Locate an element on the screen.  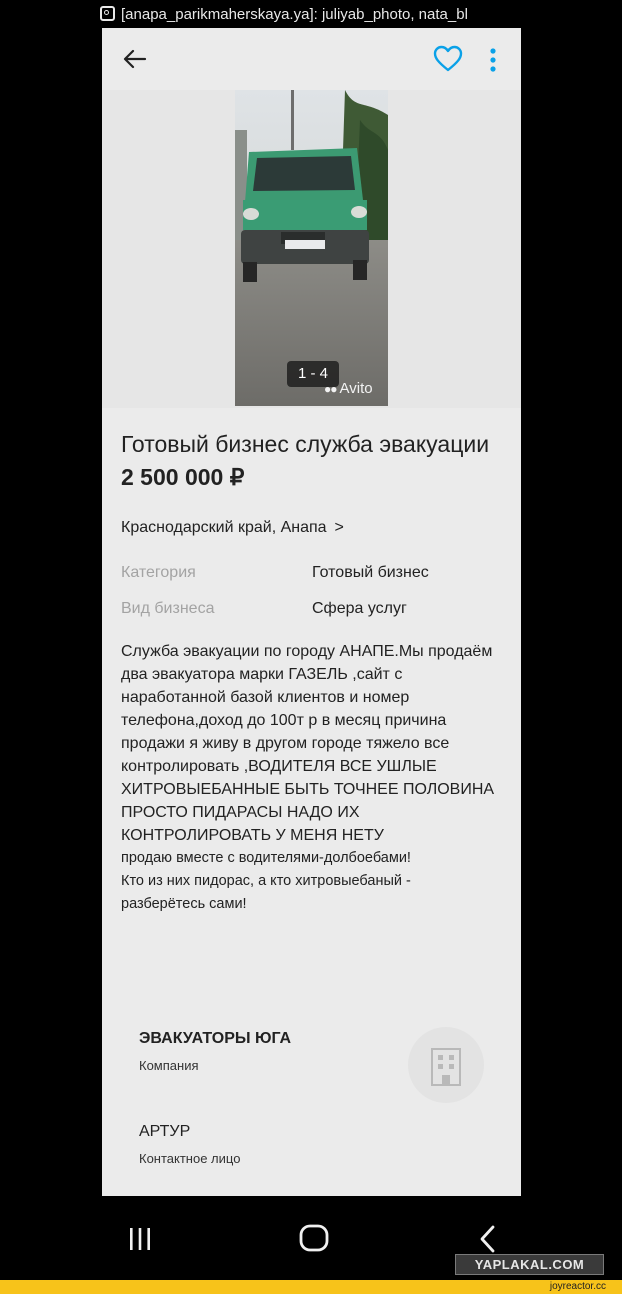
seller-name: ЭВАКУАТОРЫ ЮГА is located at coordinates (215, 1038).